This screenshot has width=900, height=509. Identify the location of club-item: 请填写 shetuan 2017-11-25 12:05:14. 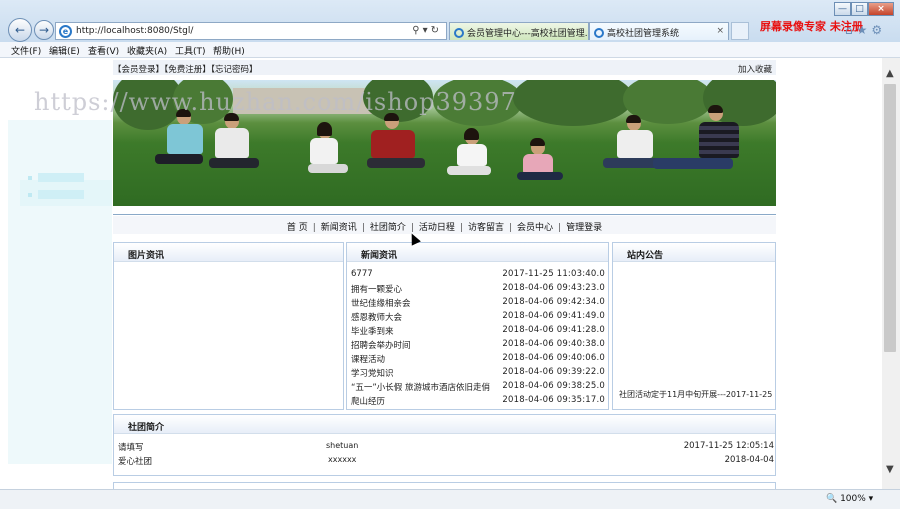
(446, 447).